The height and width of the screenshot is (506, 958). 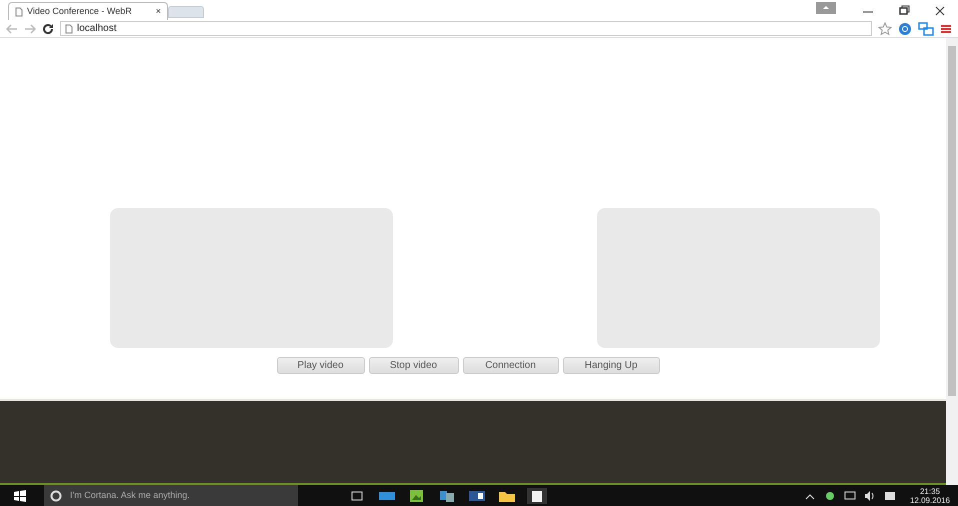 I want to click on screens-extension-icon, so click(x=926, y=29).